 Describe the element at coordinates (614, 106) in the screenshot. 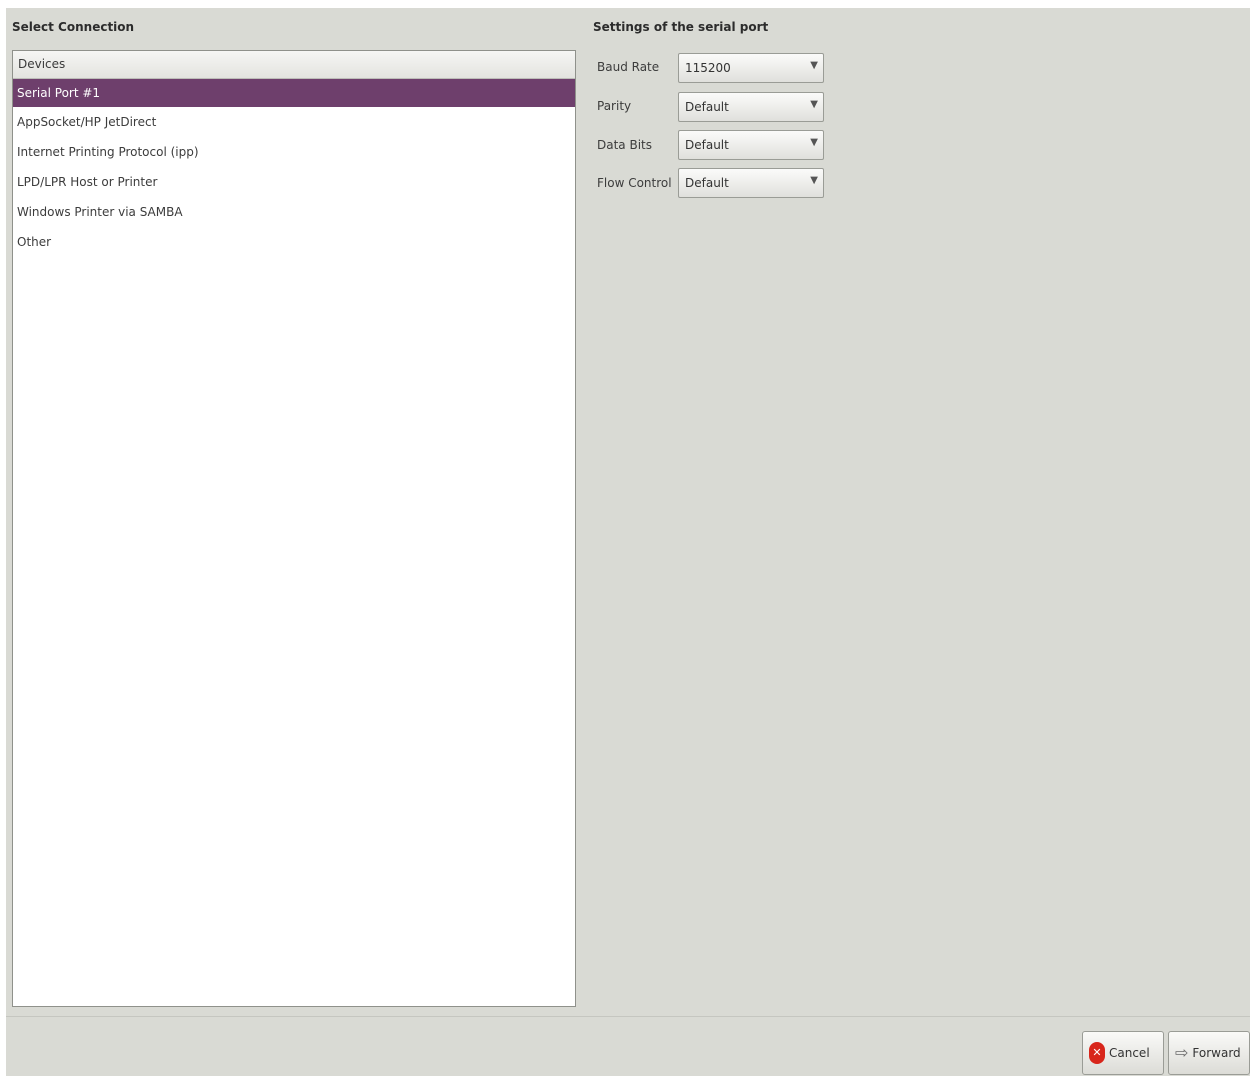

I see `parity-label: Parity` at that location.